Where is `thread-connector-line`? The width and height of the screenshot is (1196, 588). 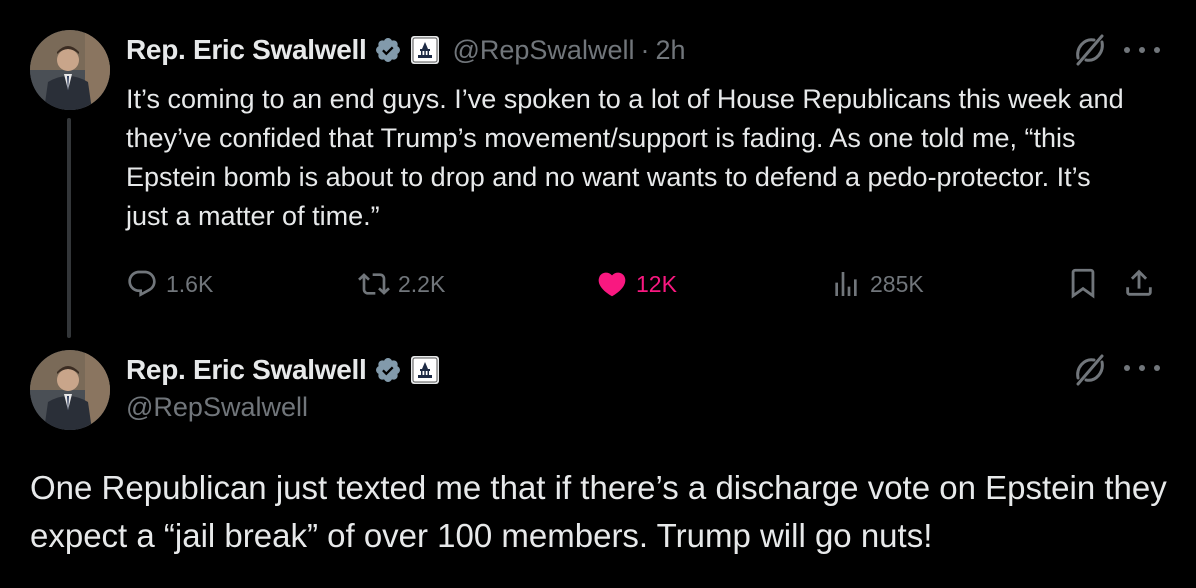 thread-connector-line is located at coordinates (69, 228).